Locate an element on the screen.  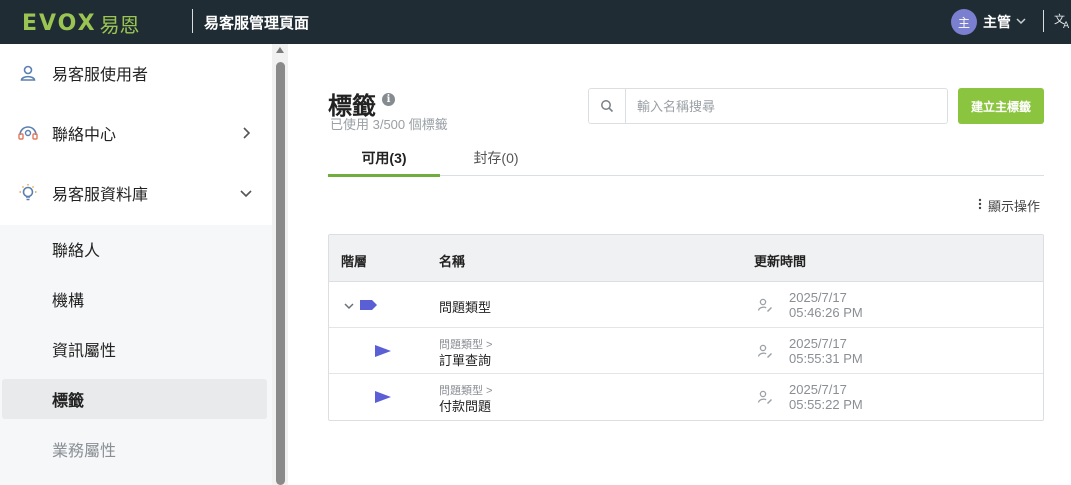
app-title: 易客服管理頁面 is located at coordinates (257, 23).